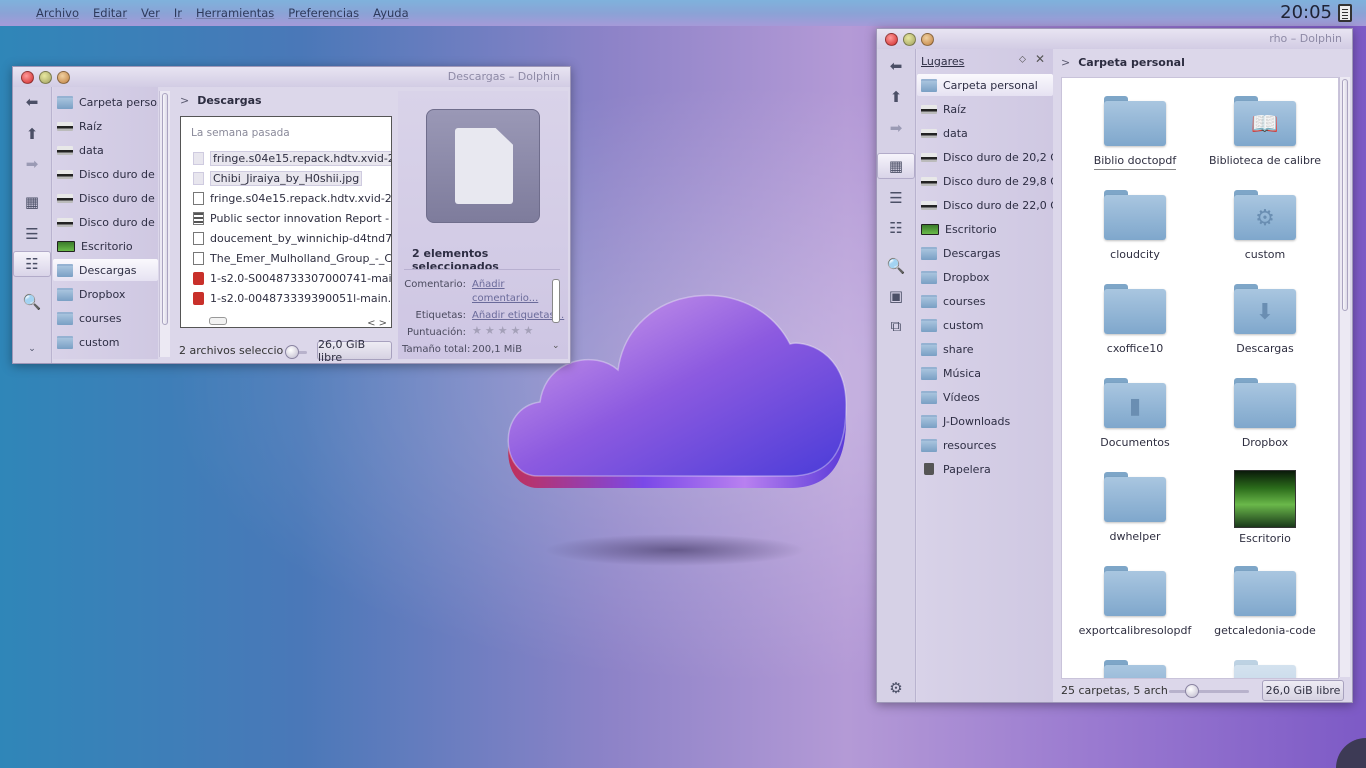  What do you see at coordinates (291, 77) in the screenshot?
I see `titlebar: Descargas – Dolphin` at bounding box center [291, 77].